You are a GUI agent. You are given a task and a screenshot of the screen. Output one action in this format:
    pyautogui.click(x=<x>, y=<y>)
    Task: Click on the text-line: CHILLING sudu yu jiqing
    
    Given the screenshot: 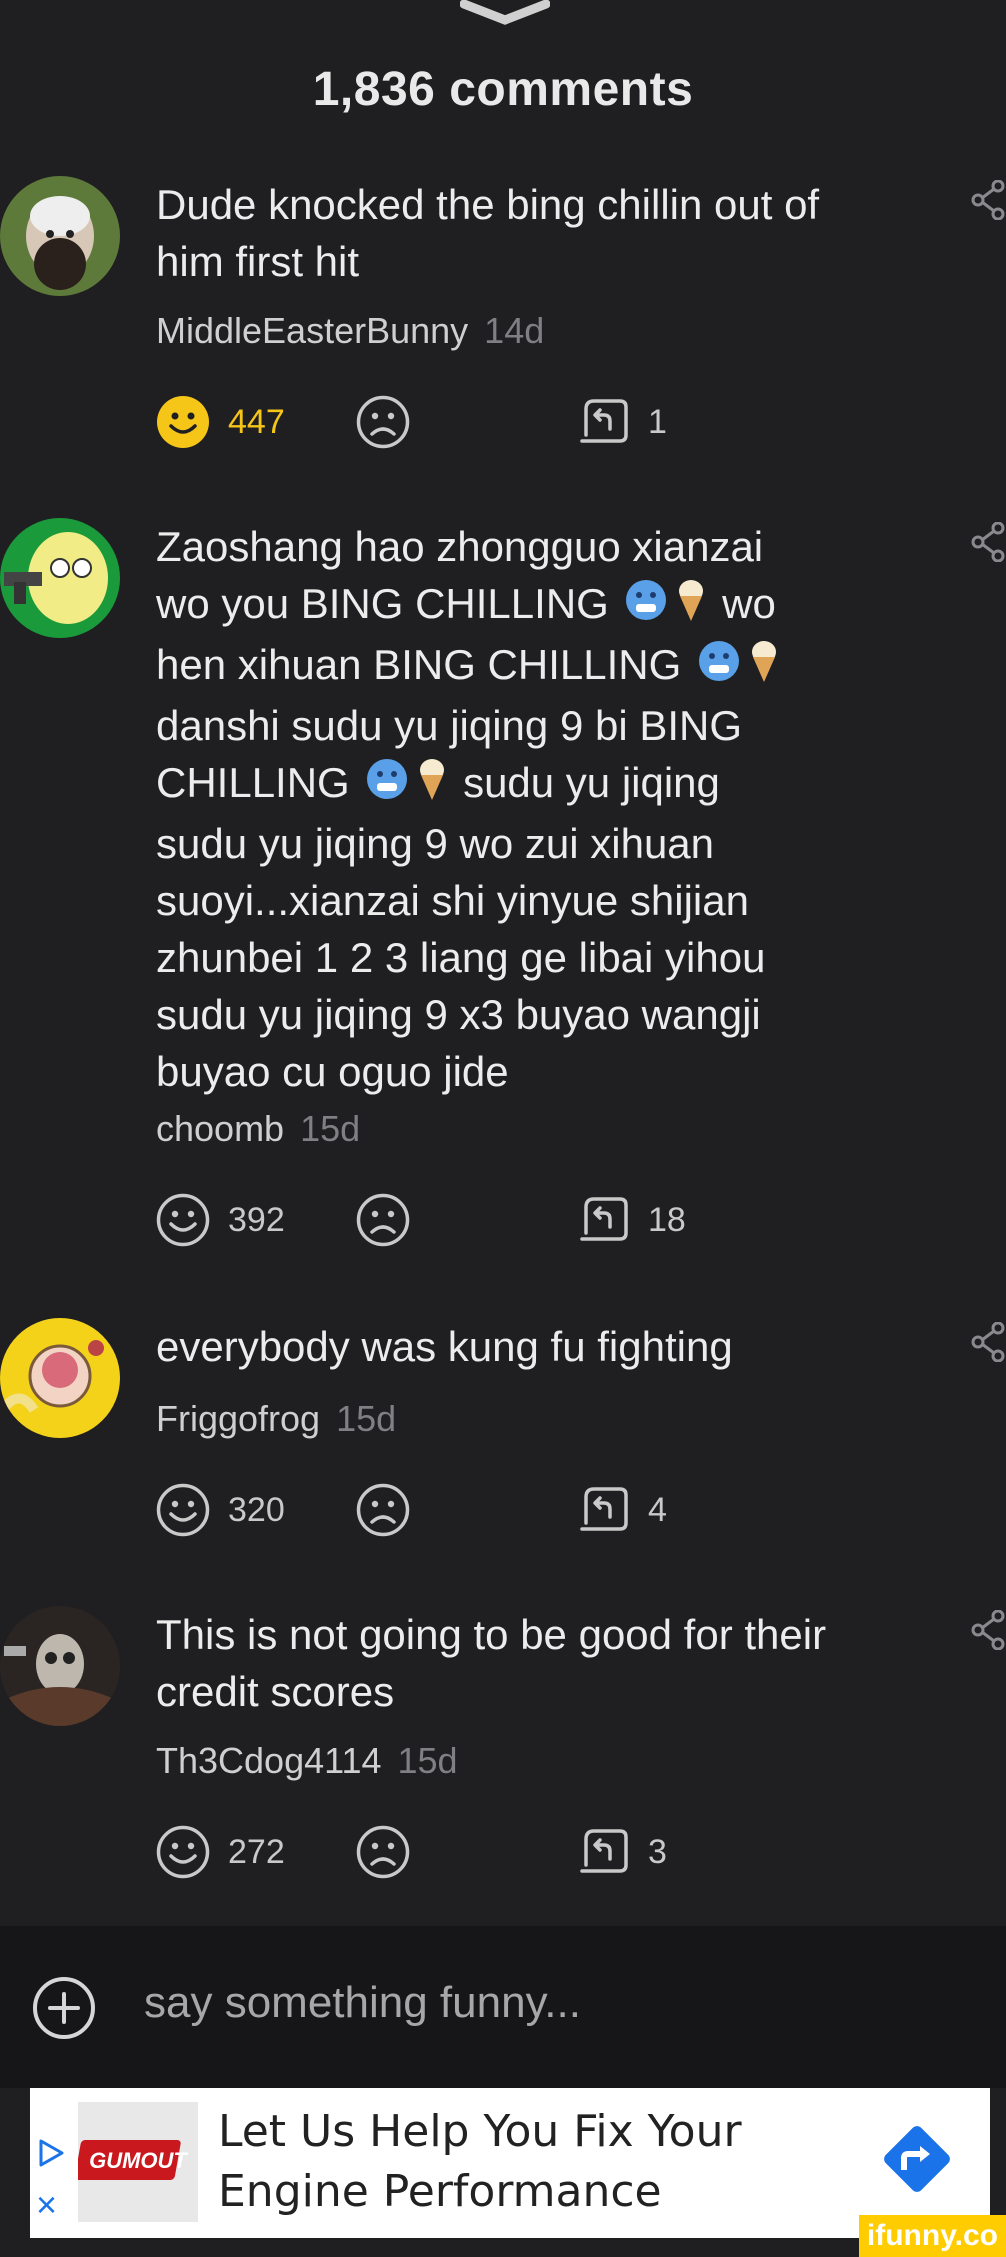 What is the action you would take?
    pyautogui.click(x=516, y=784)
    